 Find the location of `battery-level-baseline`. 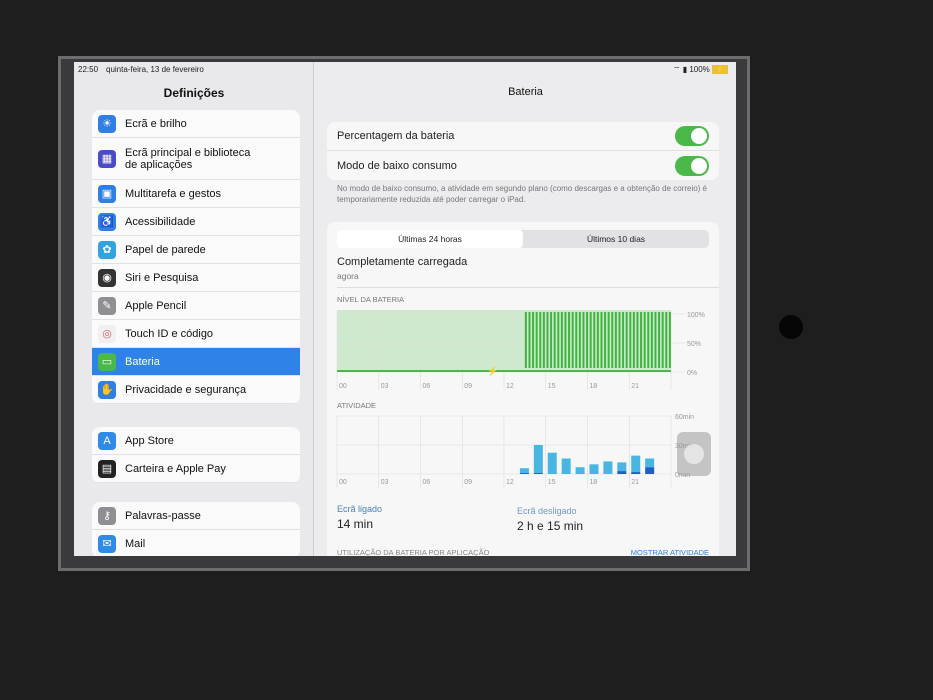

battery-level-baseline is located at coordinates (504, 371).